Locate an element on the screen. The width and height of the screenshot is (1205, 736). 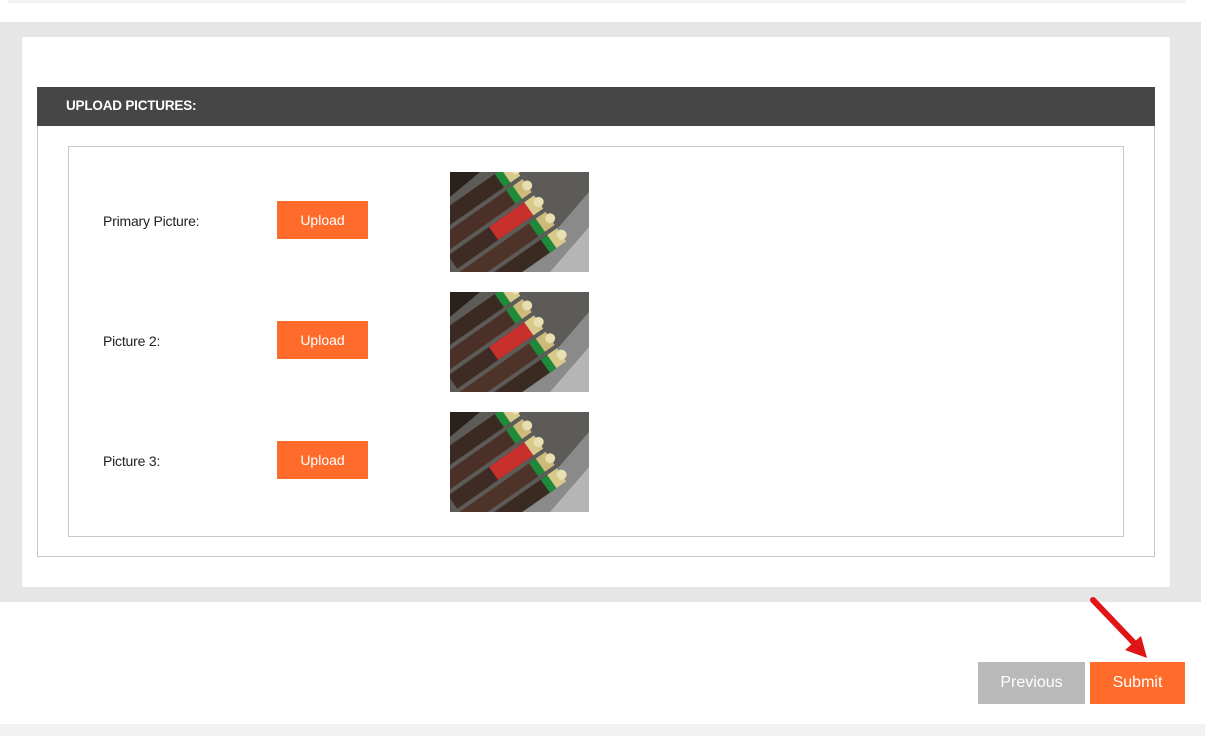
top-divider is located at coordinates (597, 1).